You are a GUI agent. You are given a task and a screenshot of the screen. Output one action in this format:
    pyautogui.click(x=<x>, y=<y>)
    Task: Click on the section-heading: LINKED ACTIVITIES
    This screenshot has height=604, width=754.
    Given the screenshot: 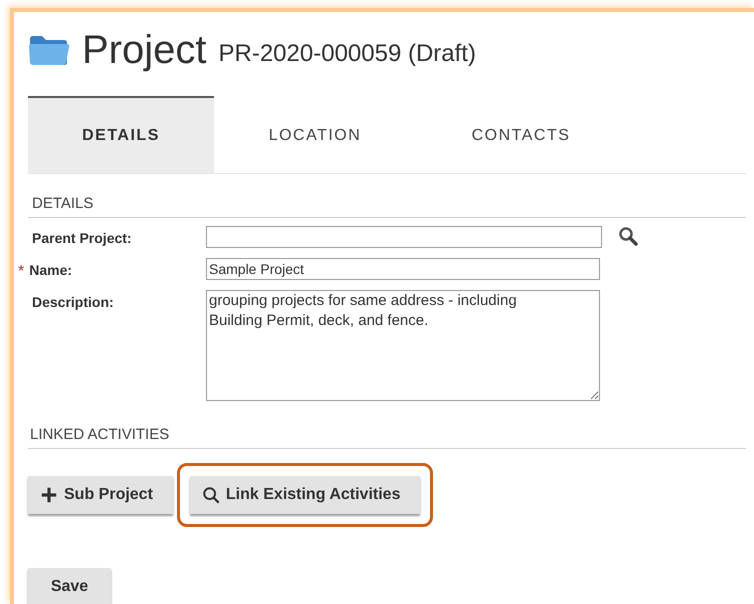 What is the action you would take?
    pyautogui.click(x=99, y=434)
    